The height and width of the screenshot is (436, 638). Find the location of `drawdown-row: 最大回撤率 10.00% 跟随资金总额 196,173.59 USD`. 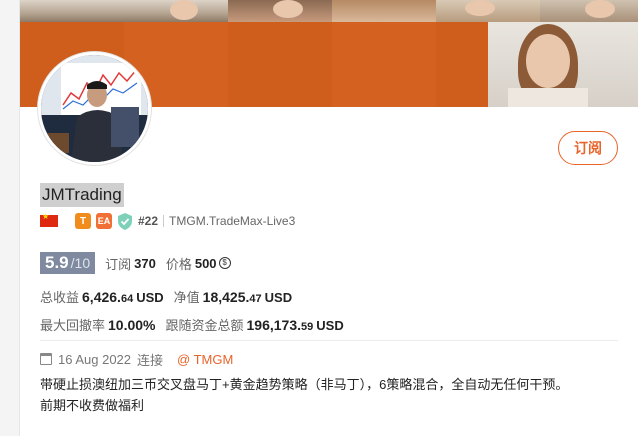

drawdown-row: 最大回撤率 10.00% 跟随资金总额 196,173.59 USD is located at coordinates (192, 325).